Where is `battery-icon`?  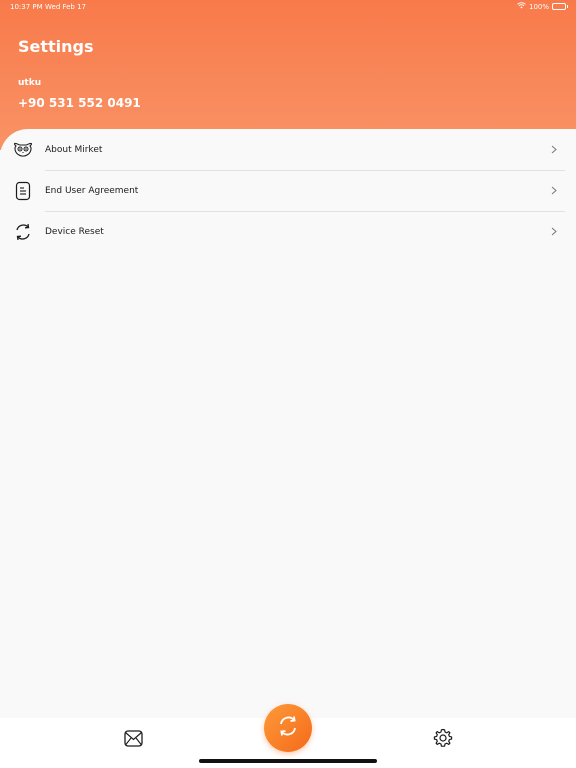 battery-icon is located at coordinates (560, 6).